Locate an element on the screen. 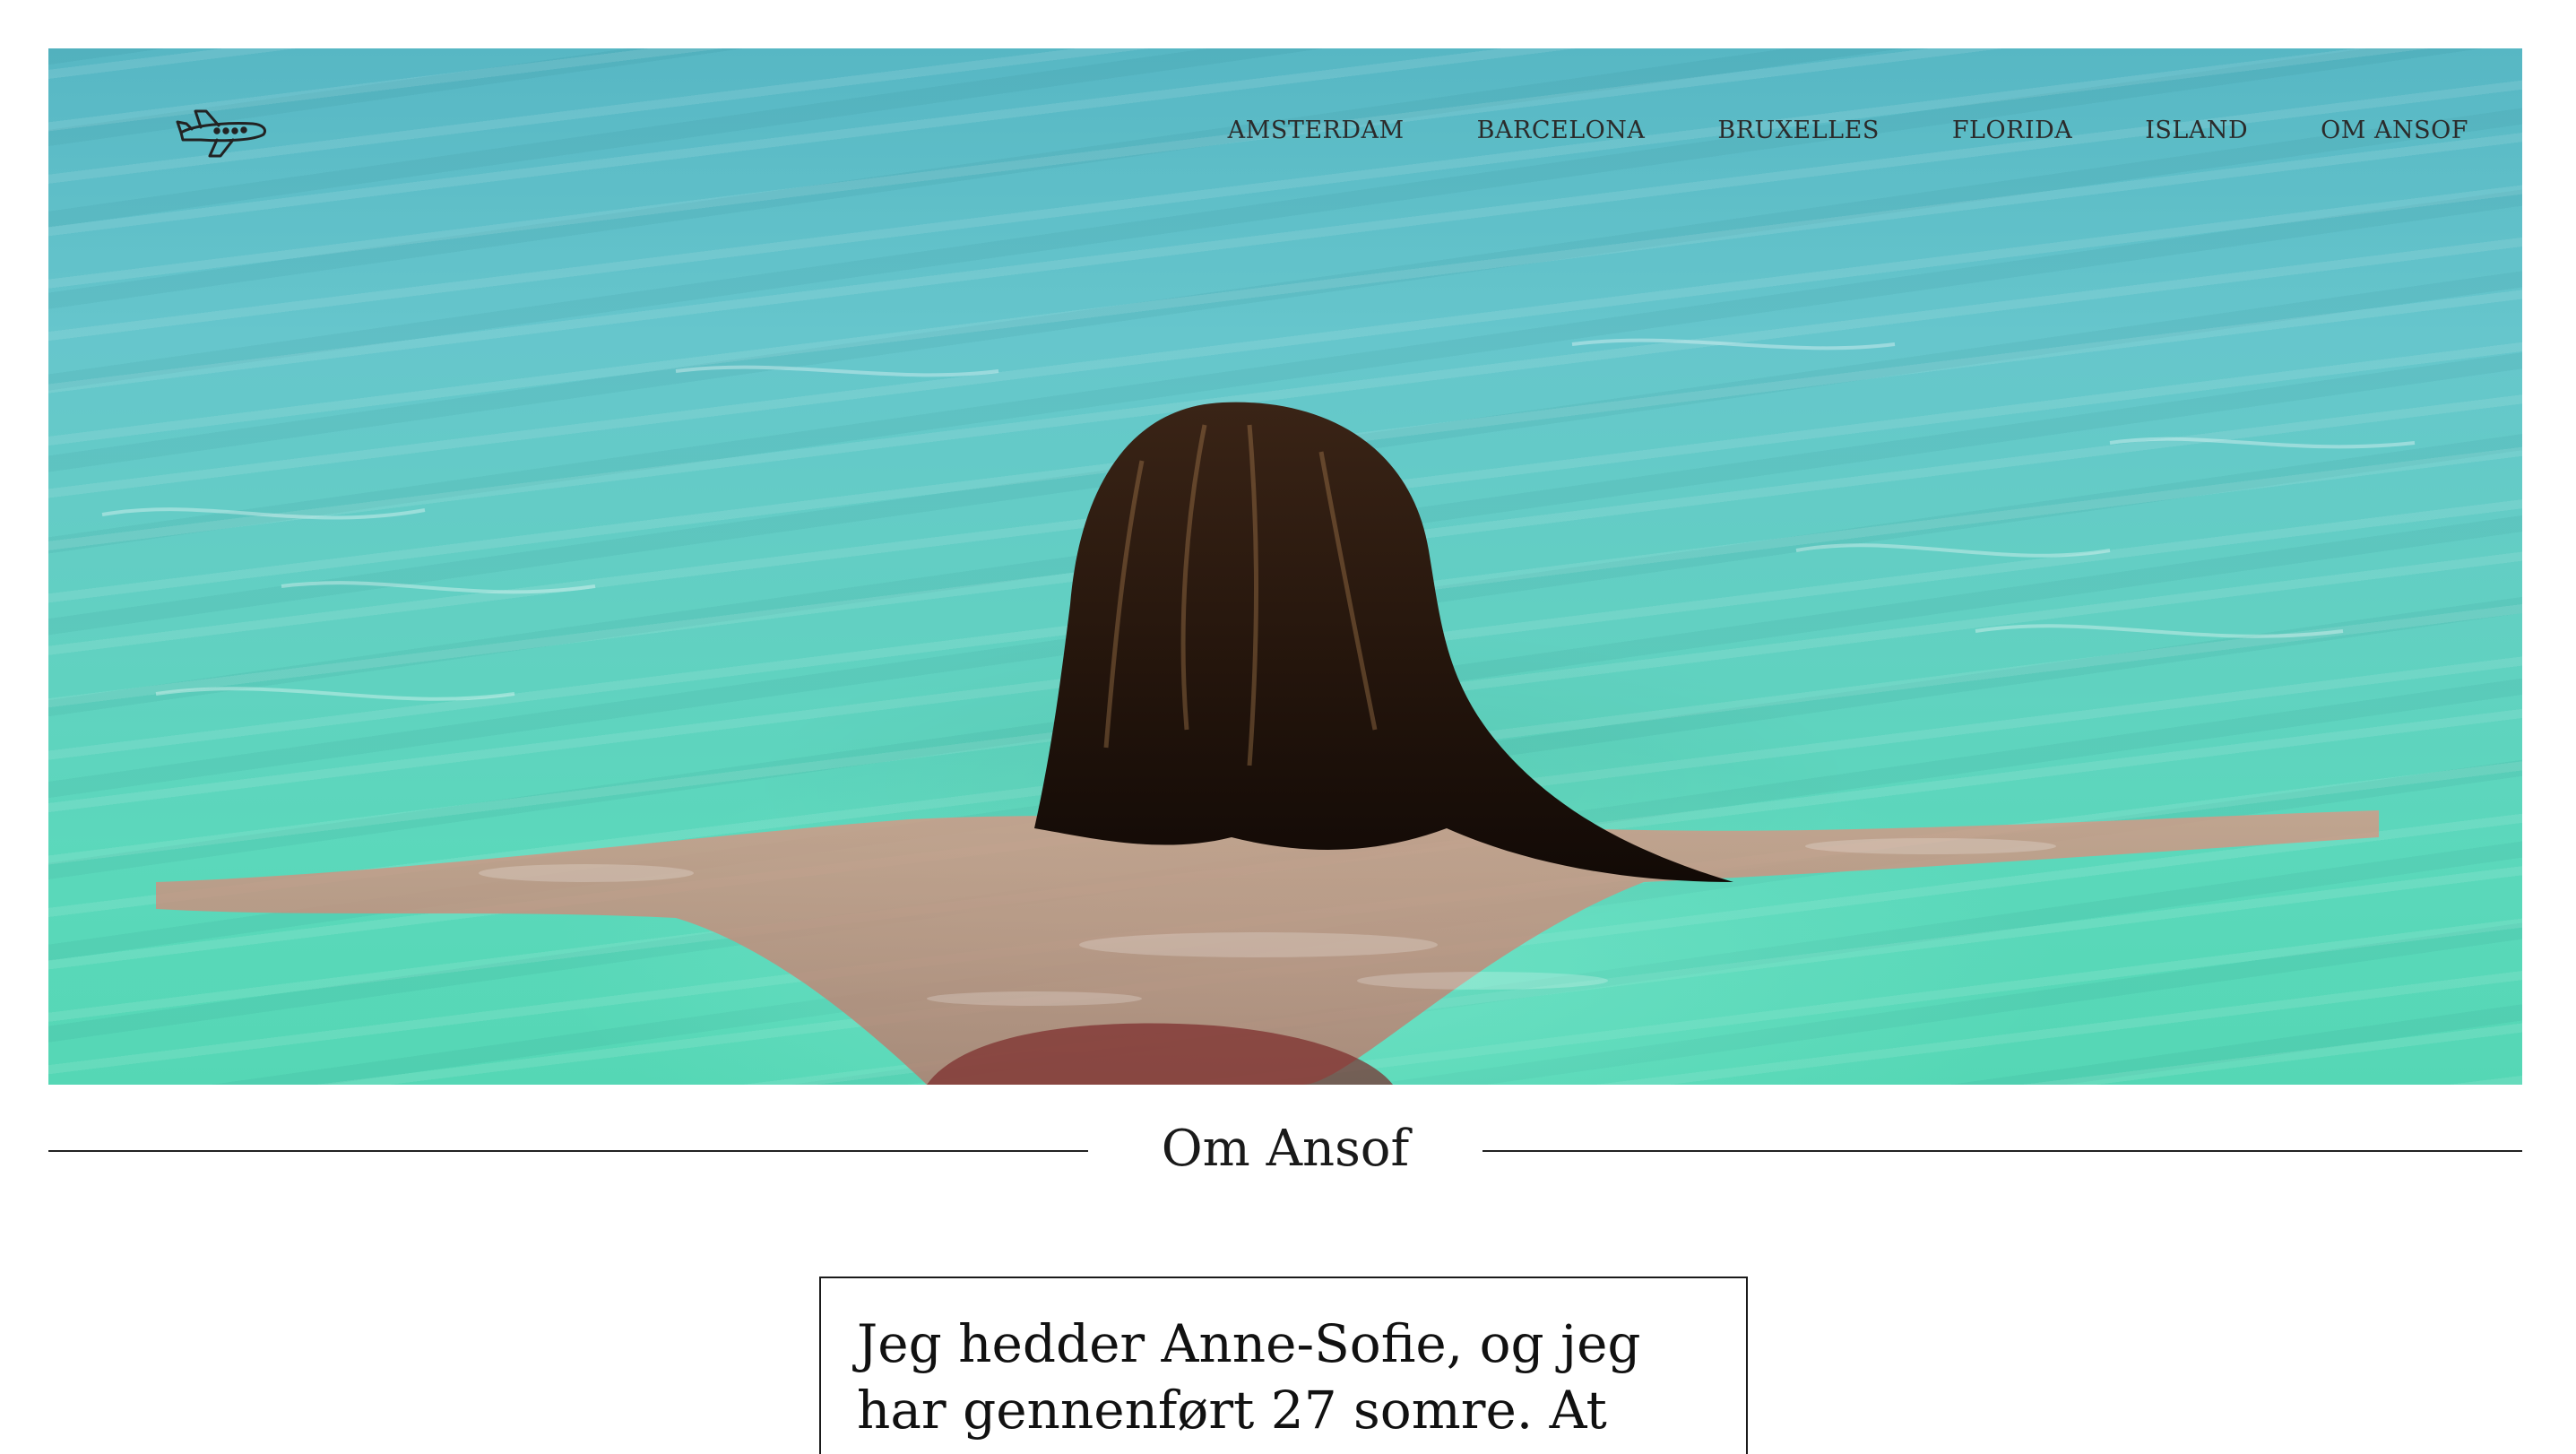  nav-item-florida: FLORIDA is located at coordinates (2012, 130).